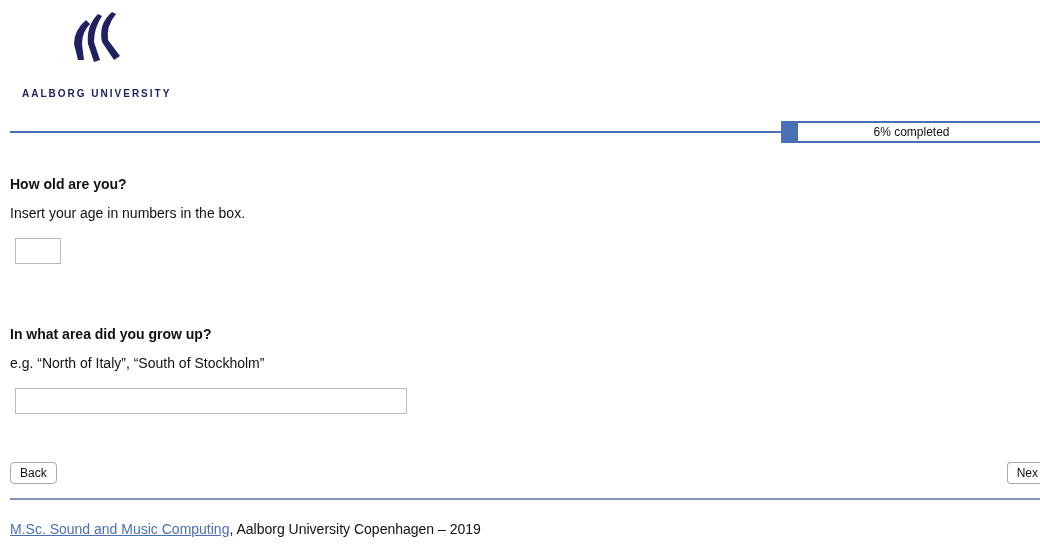 Image resolution: width=1040 pixels, height=558 pixels. Describe the element at coordinates (33, 473) in the screenshot. I see `back-button: Back` at that location.